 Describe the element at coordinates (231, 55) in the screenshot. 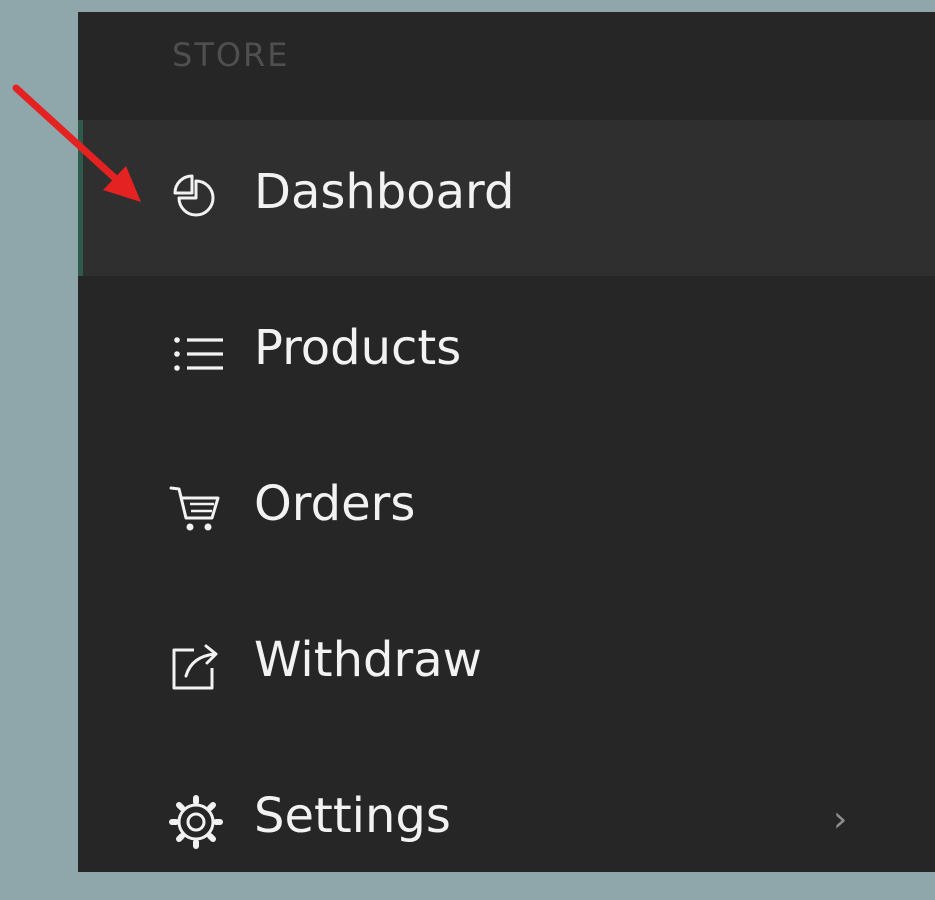

I see `section-title: STORE` at that location.